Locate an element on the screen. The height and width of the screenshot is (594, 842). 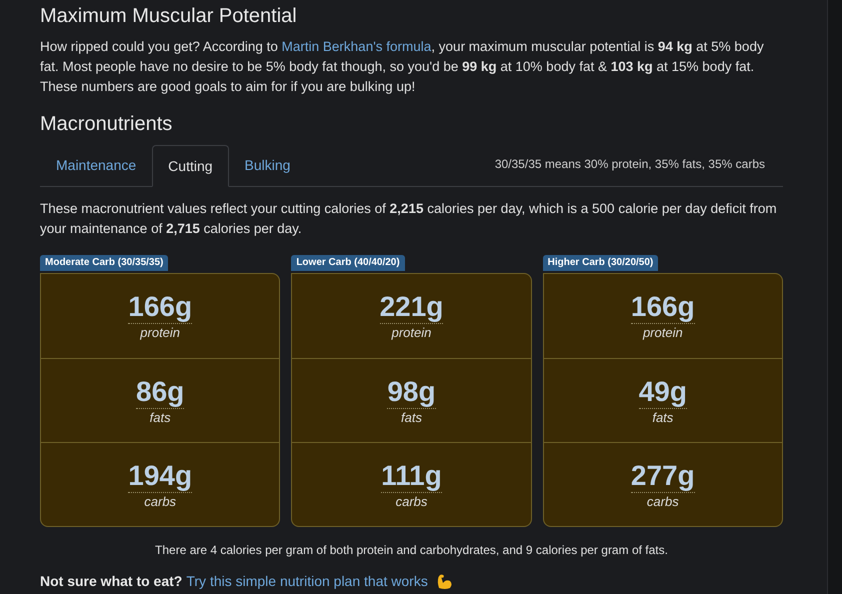
intro-paragraph: How ripped could you get? According to Martin Berkhan's formula, your maximum muscular potential is 94 kg at 5% body fat. Most people have no desire to be 5% body fat though, so you'd be 99 kg at 10% body fat & 103 kg at 15% body fat. These numbers are good goals to aim for if you are bulking up! is located at coordinates (402, 67).